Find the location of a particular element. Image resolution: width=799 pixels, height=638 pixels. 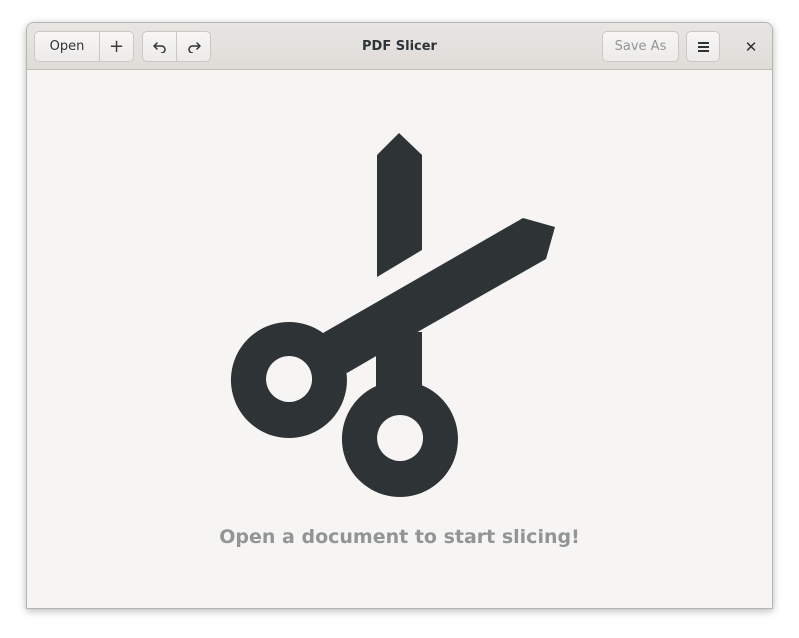

save-as-button: Save As is located at coordinates (640, 46).